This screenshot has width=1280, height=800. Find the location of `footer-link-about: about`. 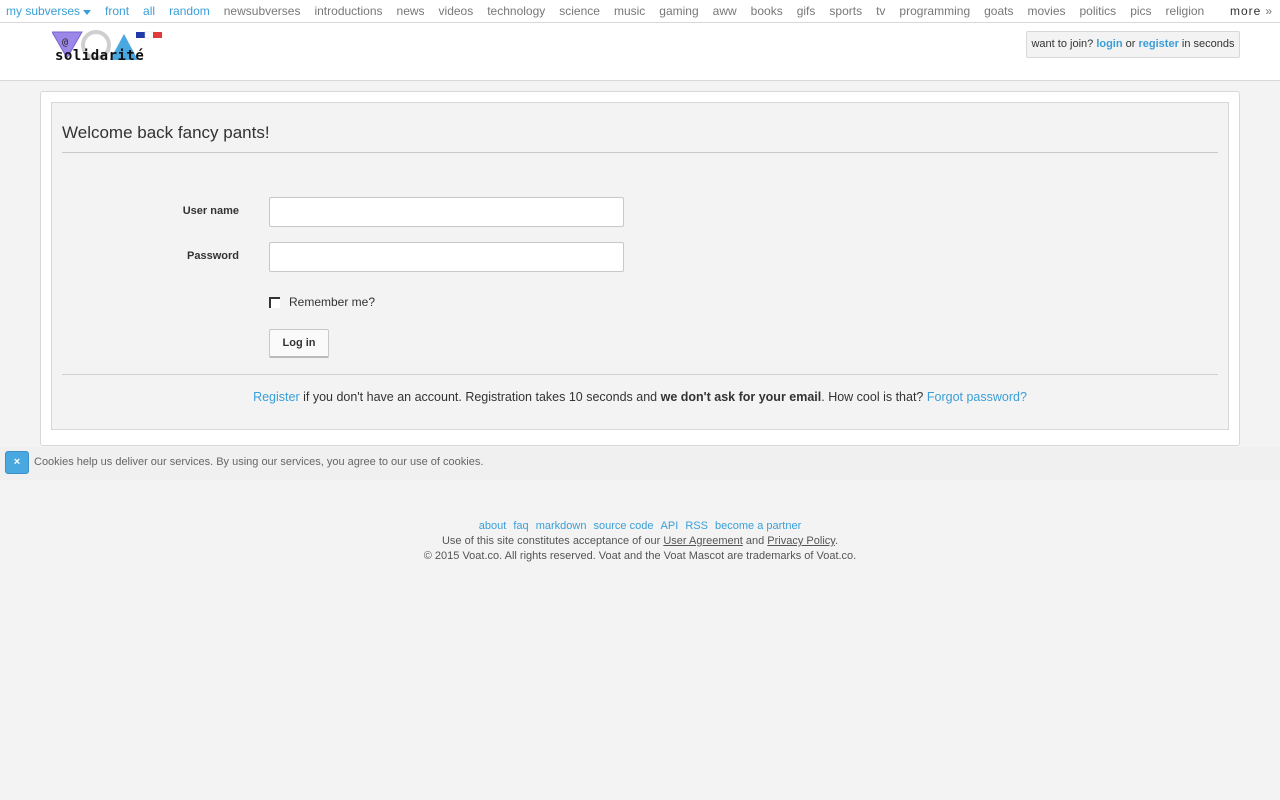

footer-link-about: about is located at coordinates (493, 526).